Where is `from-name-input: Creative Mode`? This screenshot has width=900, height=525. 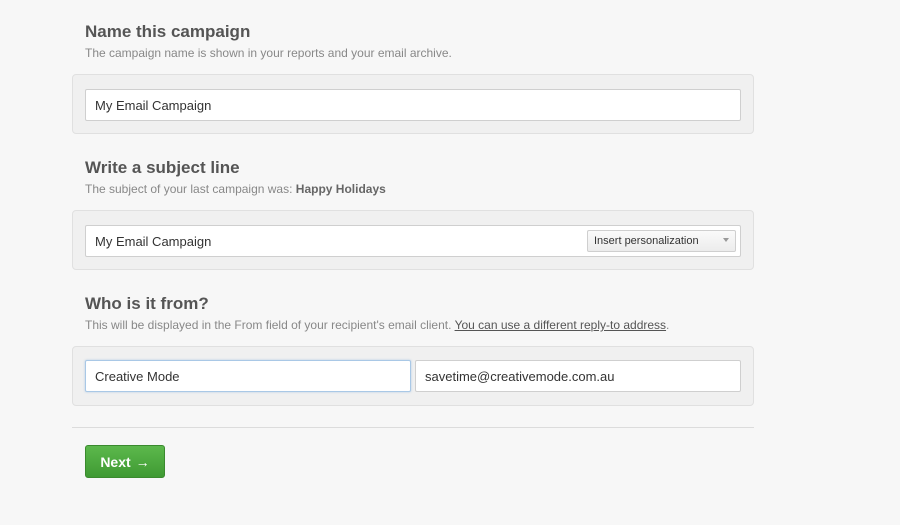 from-name-input: Creative Mode is located at coordinates (248, 376).